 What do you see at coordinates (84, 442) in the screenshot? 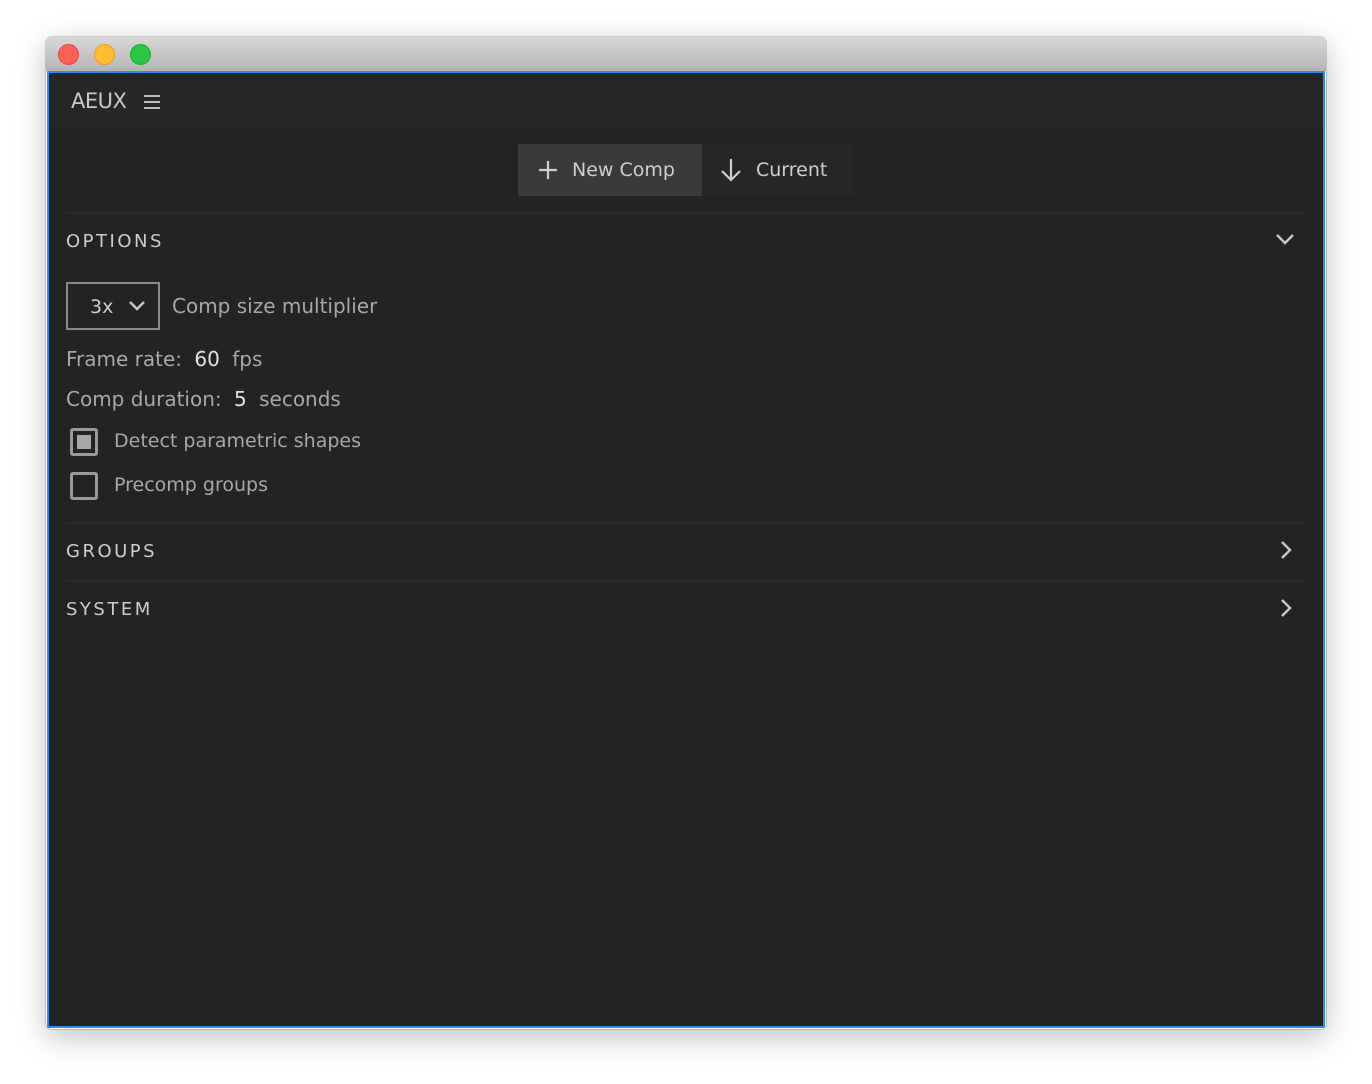
I see `detect-parametric-shapes-checkbox` at bounding box center [84, 442].